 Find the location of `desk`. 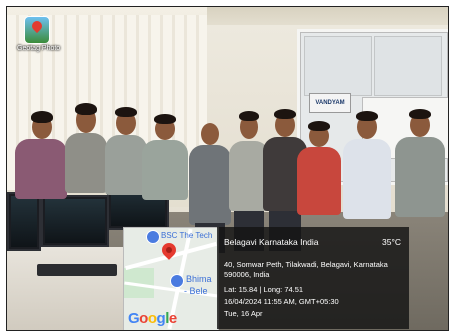

desk is located at coordinates (67, 288).